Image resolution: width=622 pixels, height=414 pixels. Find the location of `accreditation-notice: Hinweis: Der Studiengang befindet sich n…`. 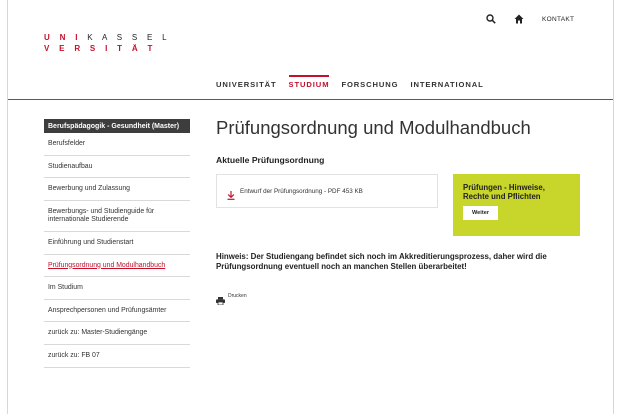

accreditation-notice: Hinweis: Der Studiengang befindet sich n… is located at coordinates (381, 261).